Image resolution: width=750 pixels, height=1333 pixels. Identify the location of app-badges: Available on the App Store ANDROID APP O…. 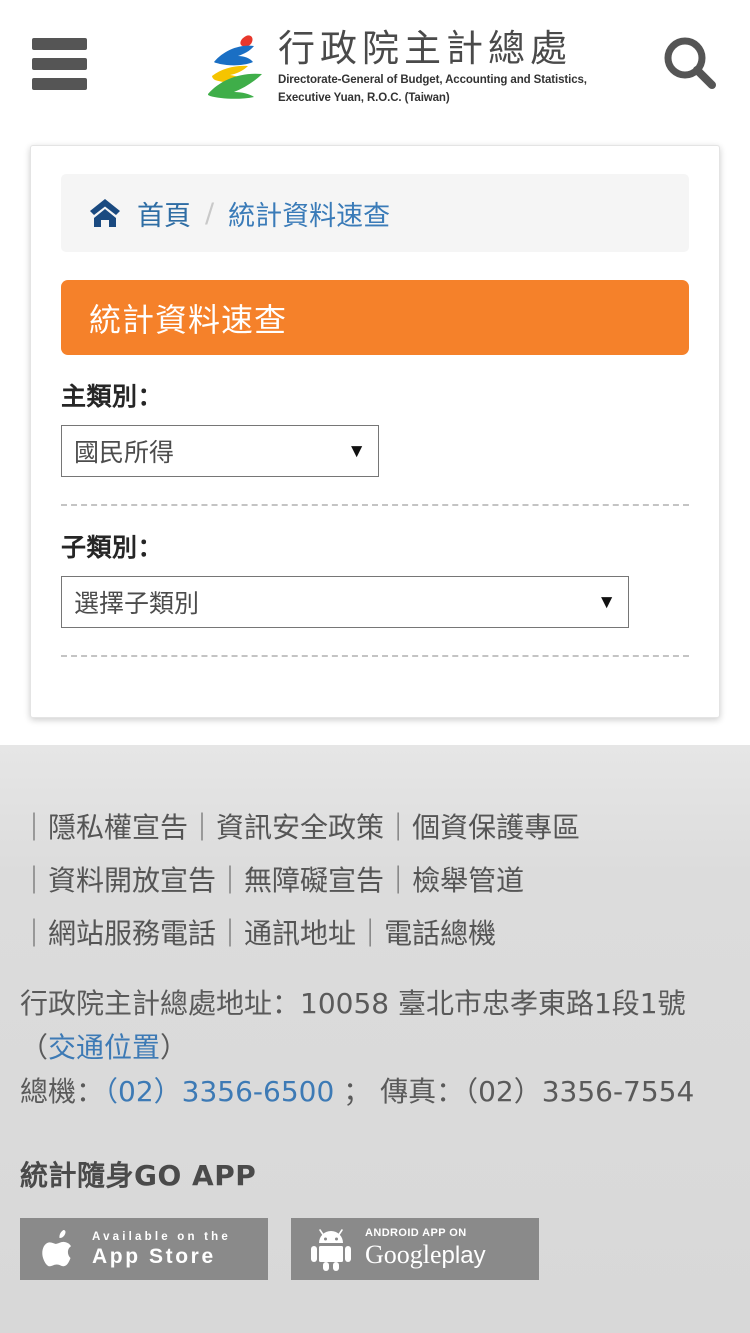
(375, 1249).